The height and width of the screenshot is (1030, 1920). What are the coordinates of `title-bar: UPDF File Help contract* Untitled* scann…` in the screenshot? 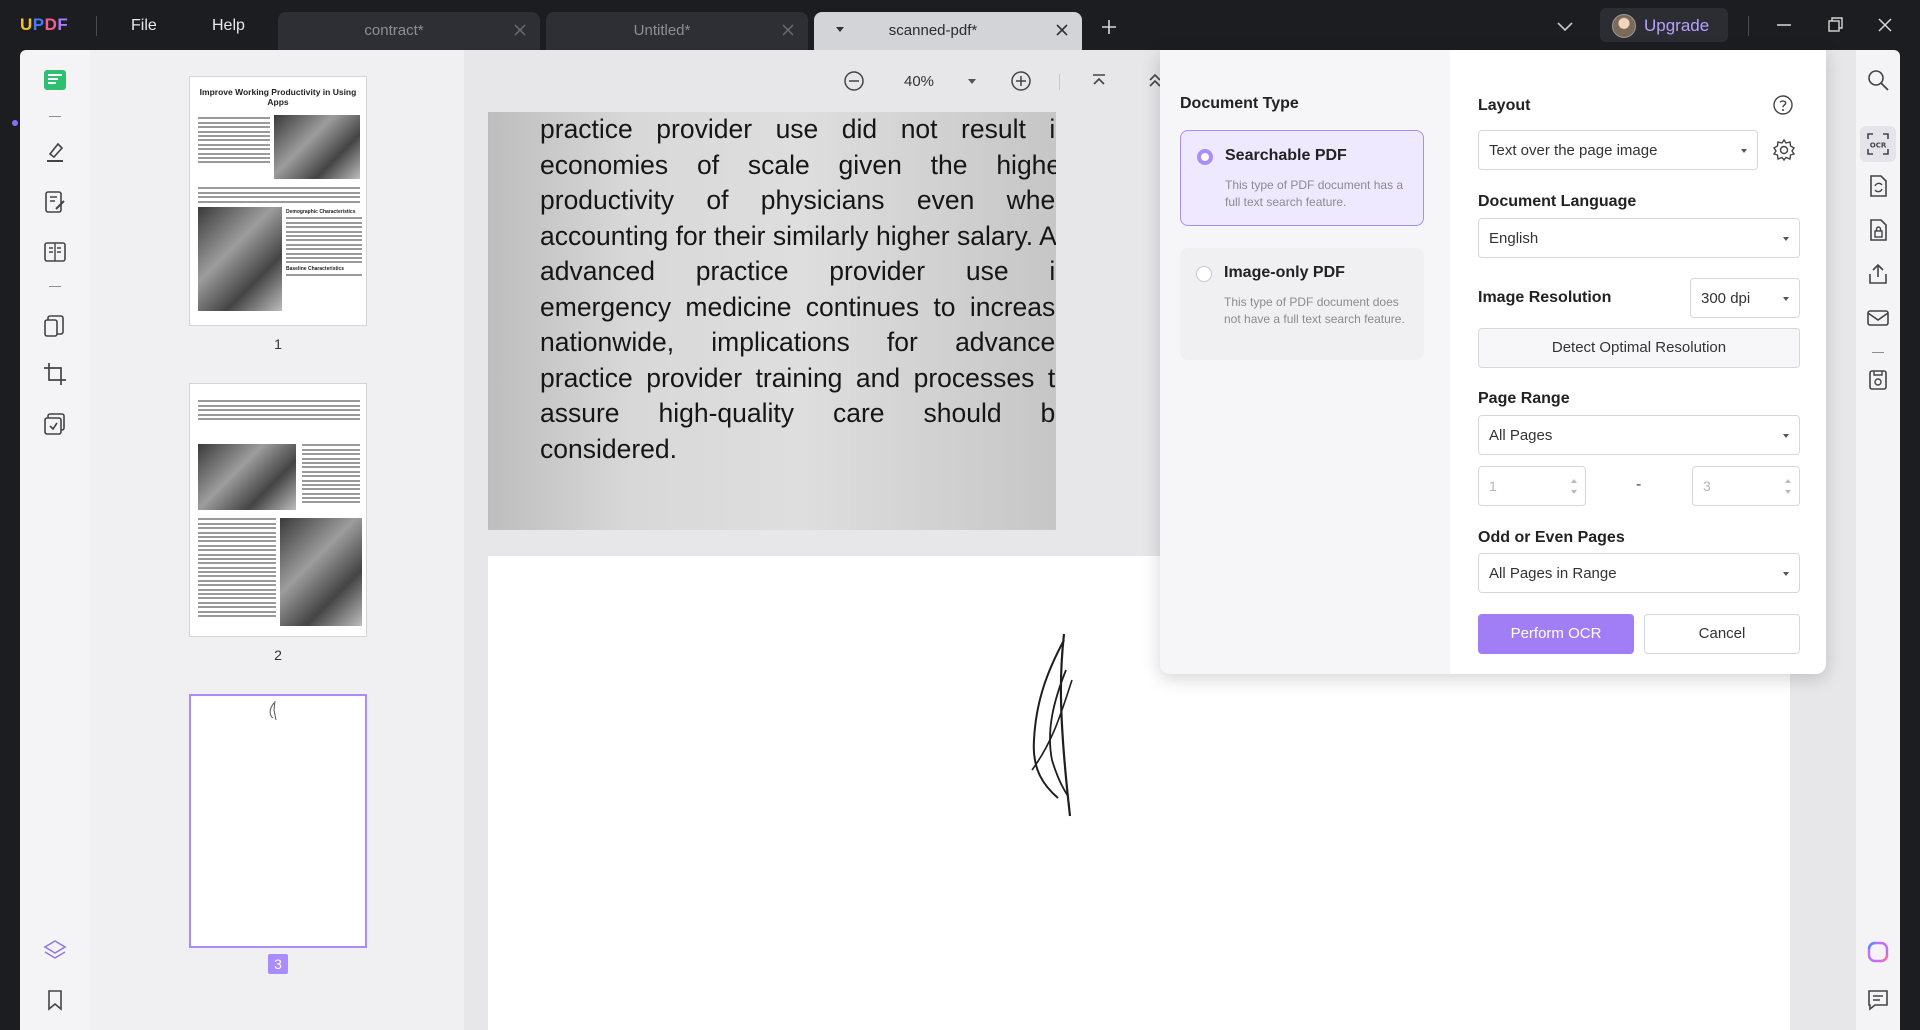 It's located at (960, 25).